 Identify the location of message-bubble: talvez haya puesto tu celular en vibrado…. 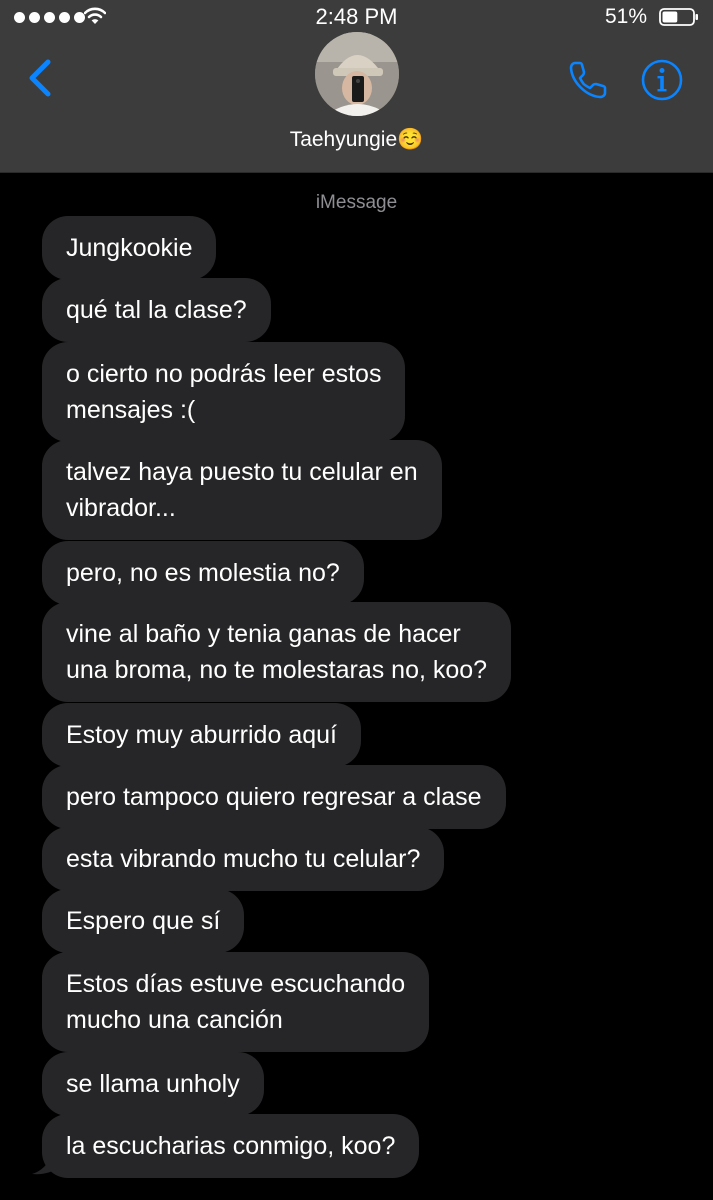
(242, 490).